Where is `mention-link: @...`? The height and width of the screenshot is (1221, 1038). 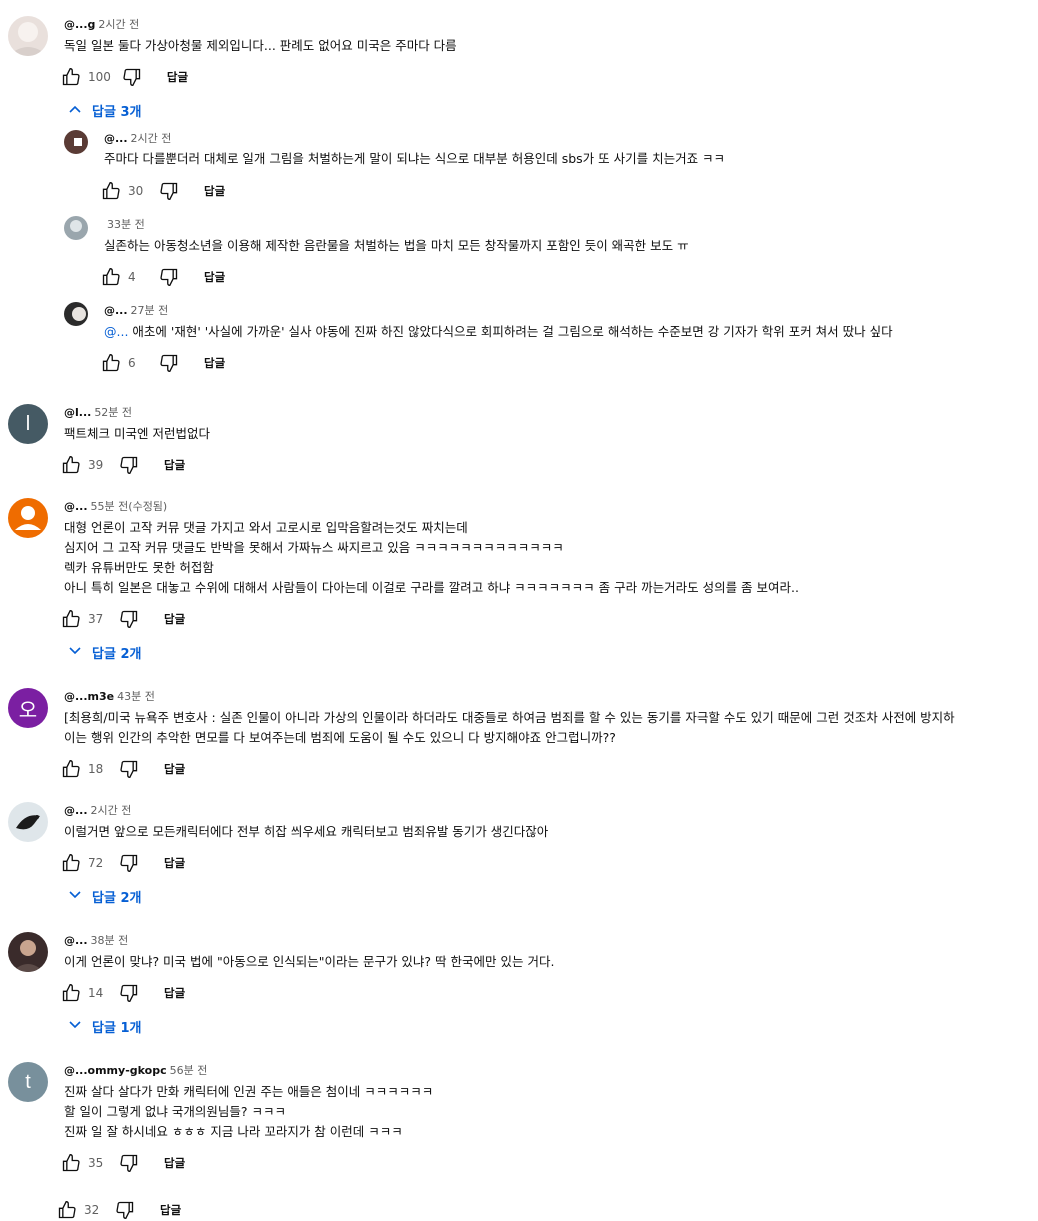
mention-link: @... is located at coordinates (116, 331).